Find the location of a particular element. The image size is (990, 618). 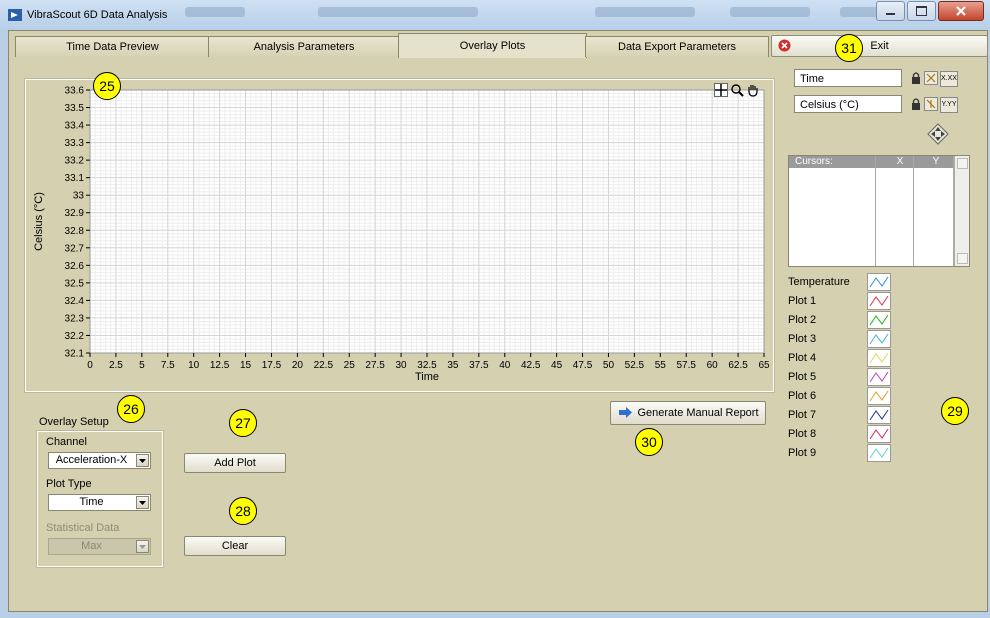

close-button is located at coordinates (961, 11).